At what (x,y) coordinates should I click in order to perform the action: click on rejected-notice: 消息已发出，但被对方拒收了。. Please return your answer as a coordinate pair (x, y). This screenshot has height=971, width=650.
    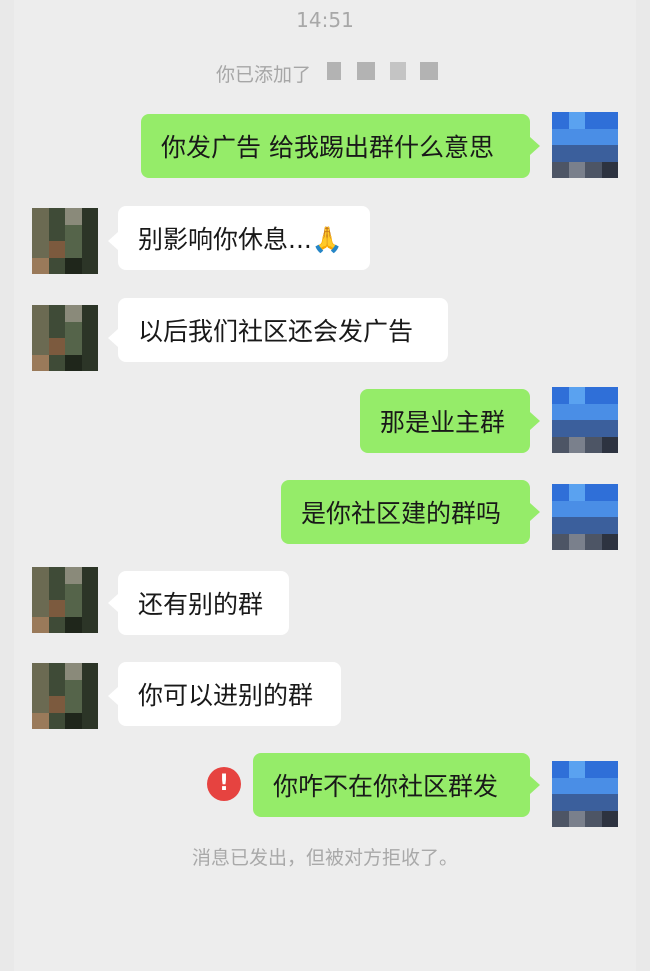
    Looking at the image, I should click on (324, 858).